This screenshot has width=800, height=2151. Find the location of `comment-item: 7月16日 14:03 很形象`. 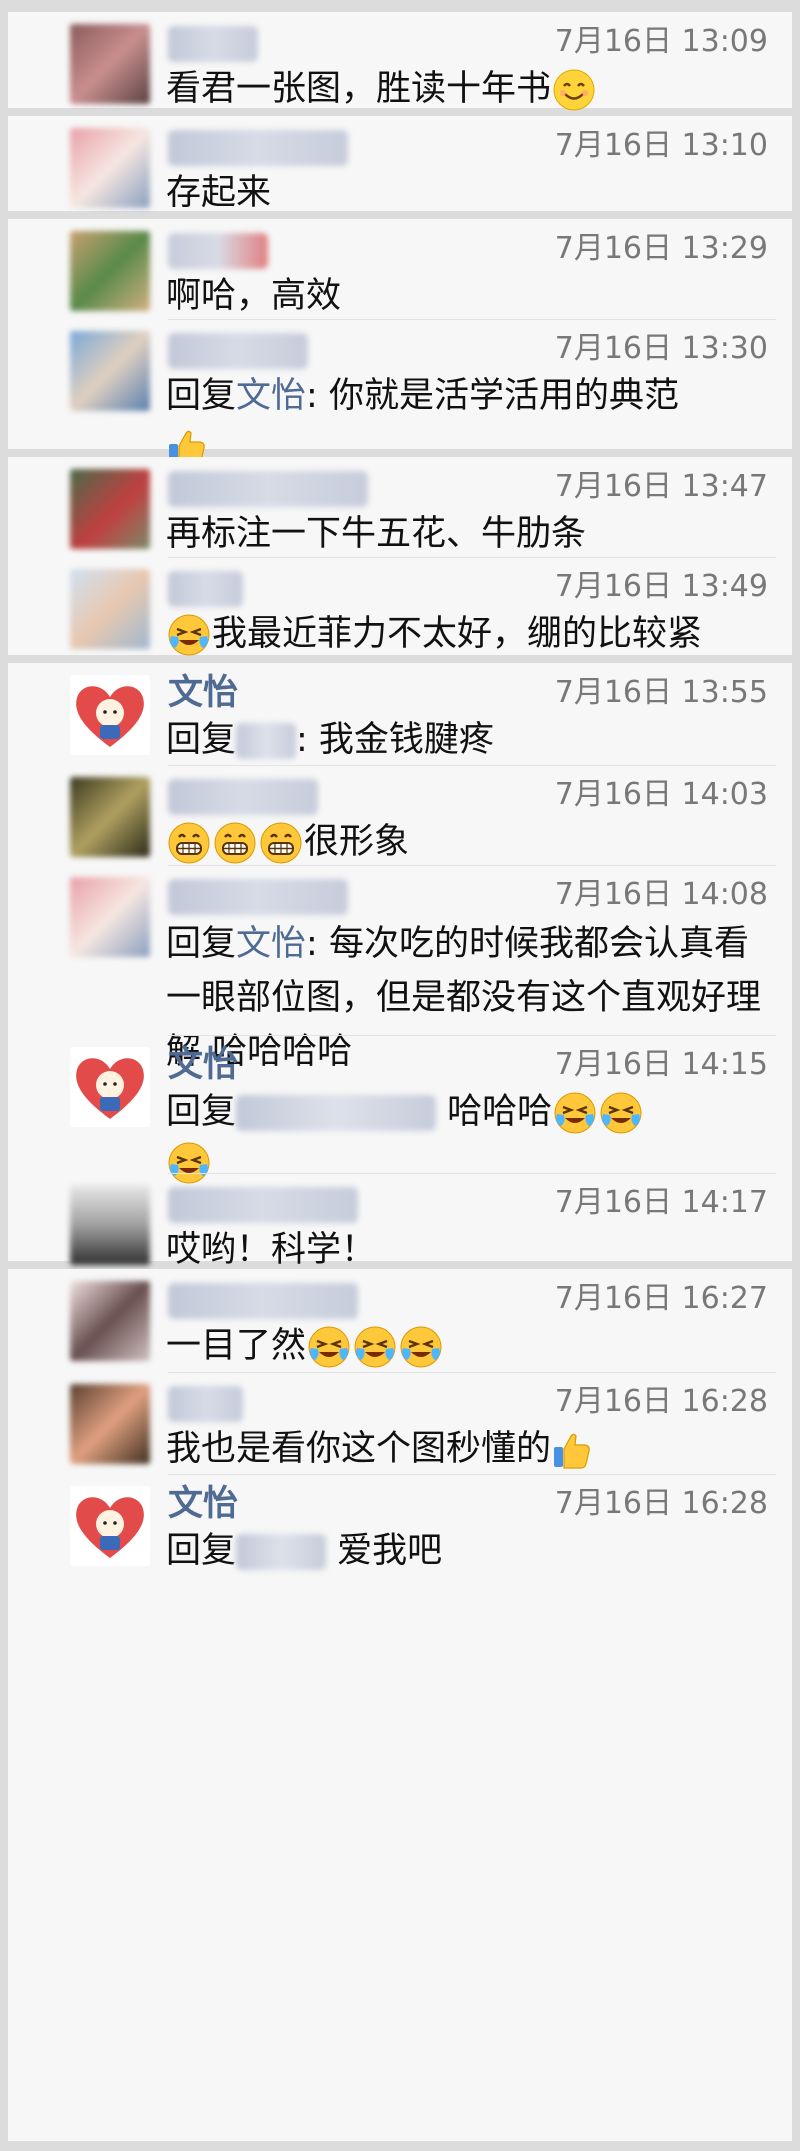

comment-item: 7月16日 14:03 很形象 is located at coordinates (400, 815).